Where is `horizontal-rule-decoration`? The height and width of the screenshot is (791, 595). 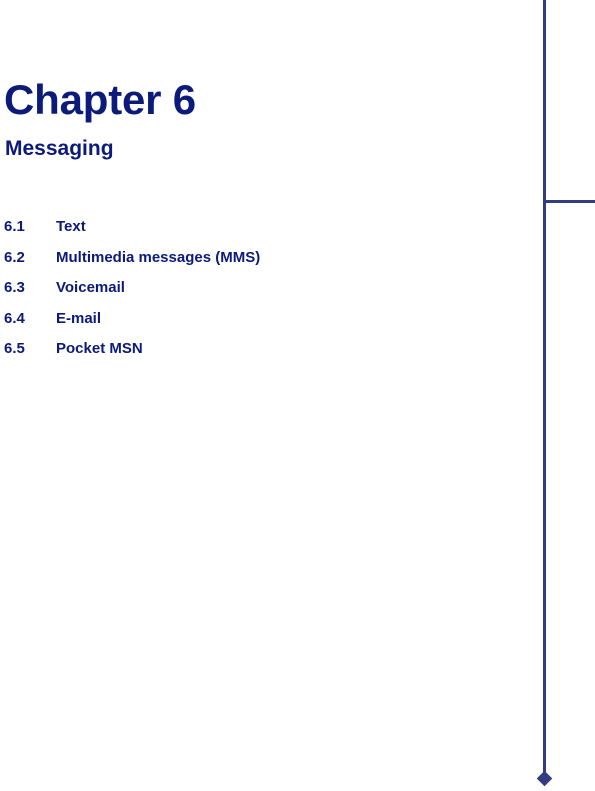 horizontal-rule-decoration is located at coordinates (569, 201).